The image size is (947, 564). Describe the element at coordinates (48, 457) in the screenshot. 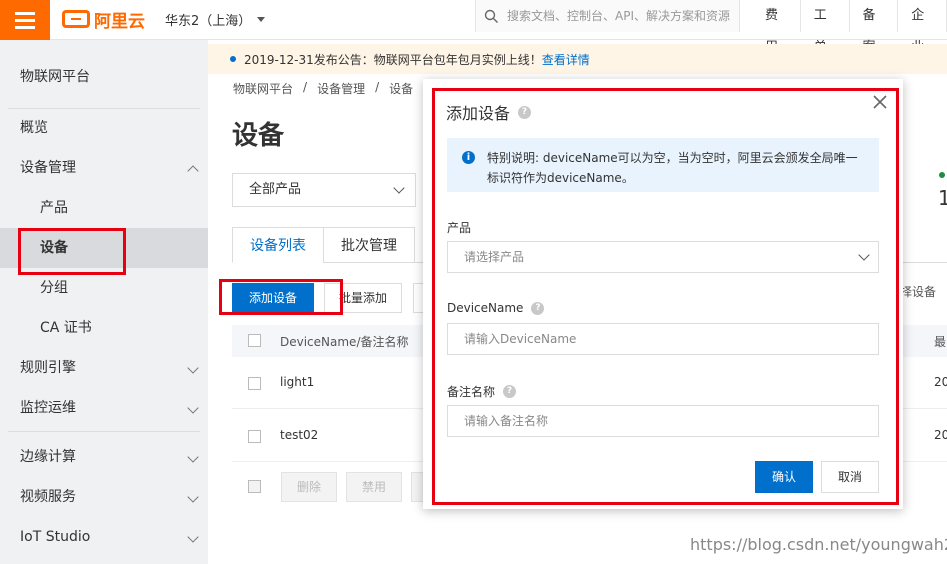

I see `sidebar-item-label: 边缘计算` at that location.